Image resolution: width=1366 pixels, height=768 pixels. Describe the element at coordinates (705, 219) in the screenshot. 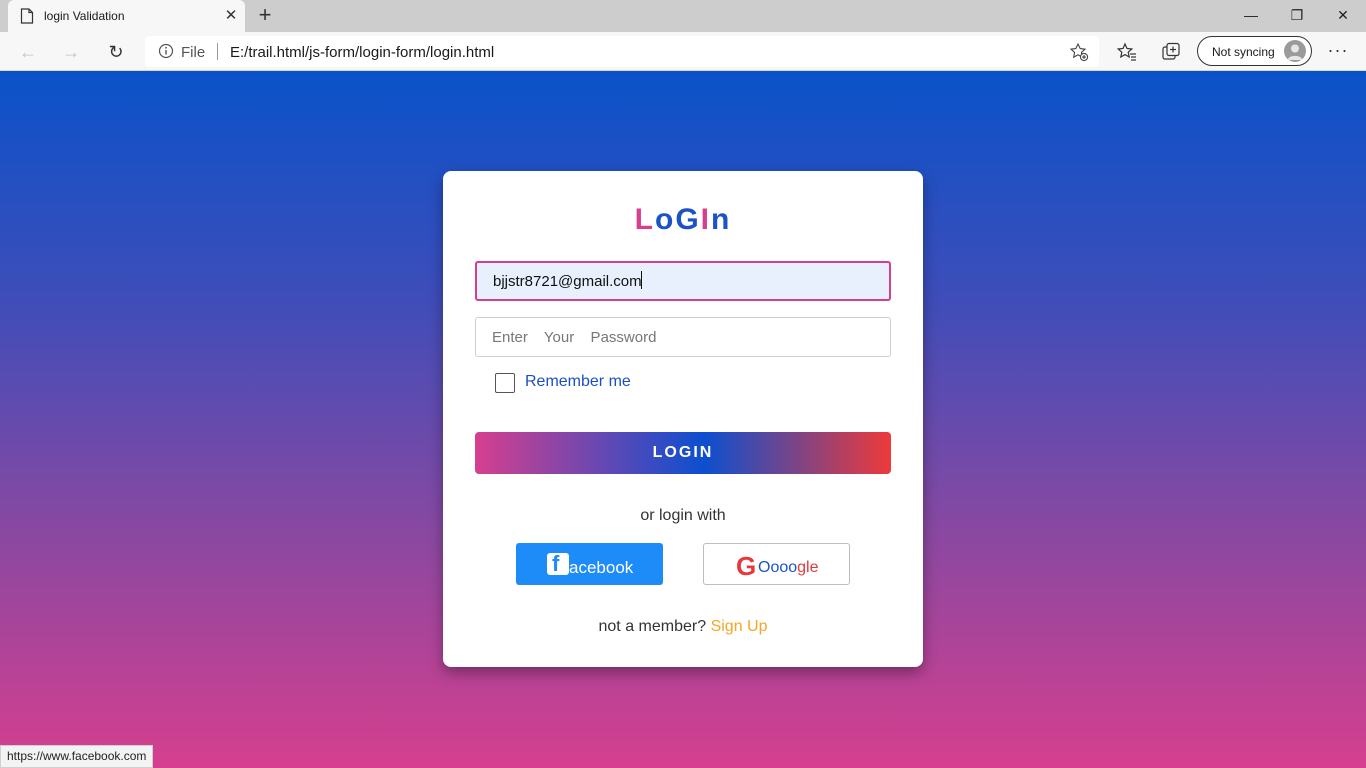

I see `title-letter: I` at that location.